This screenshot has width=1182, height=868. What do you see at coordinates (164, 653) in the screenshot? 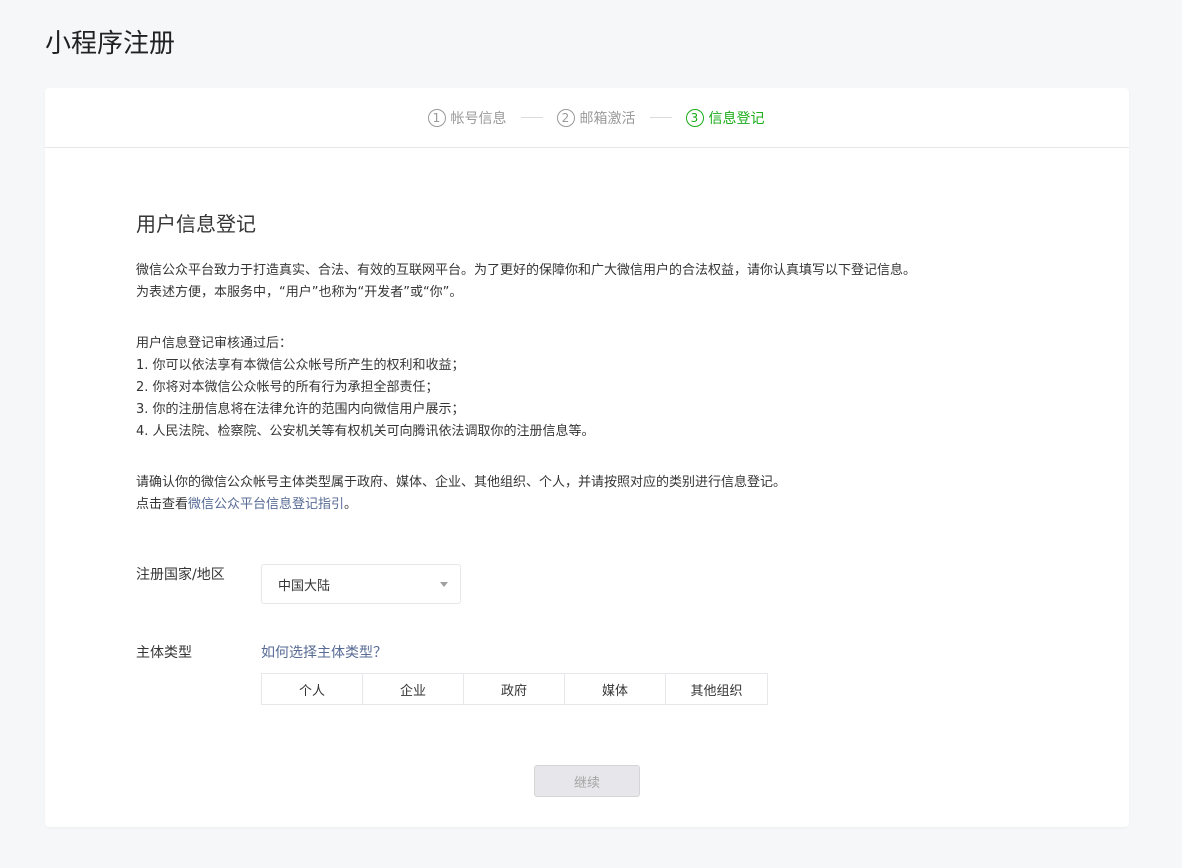
I see `entity-type-label: 主体类型` at bounding box center [164, 653].